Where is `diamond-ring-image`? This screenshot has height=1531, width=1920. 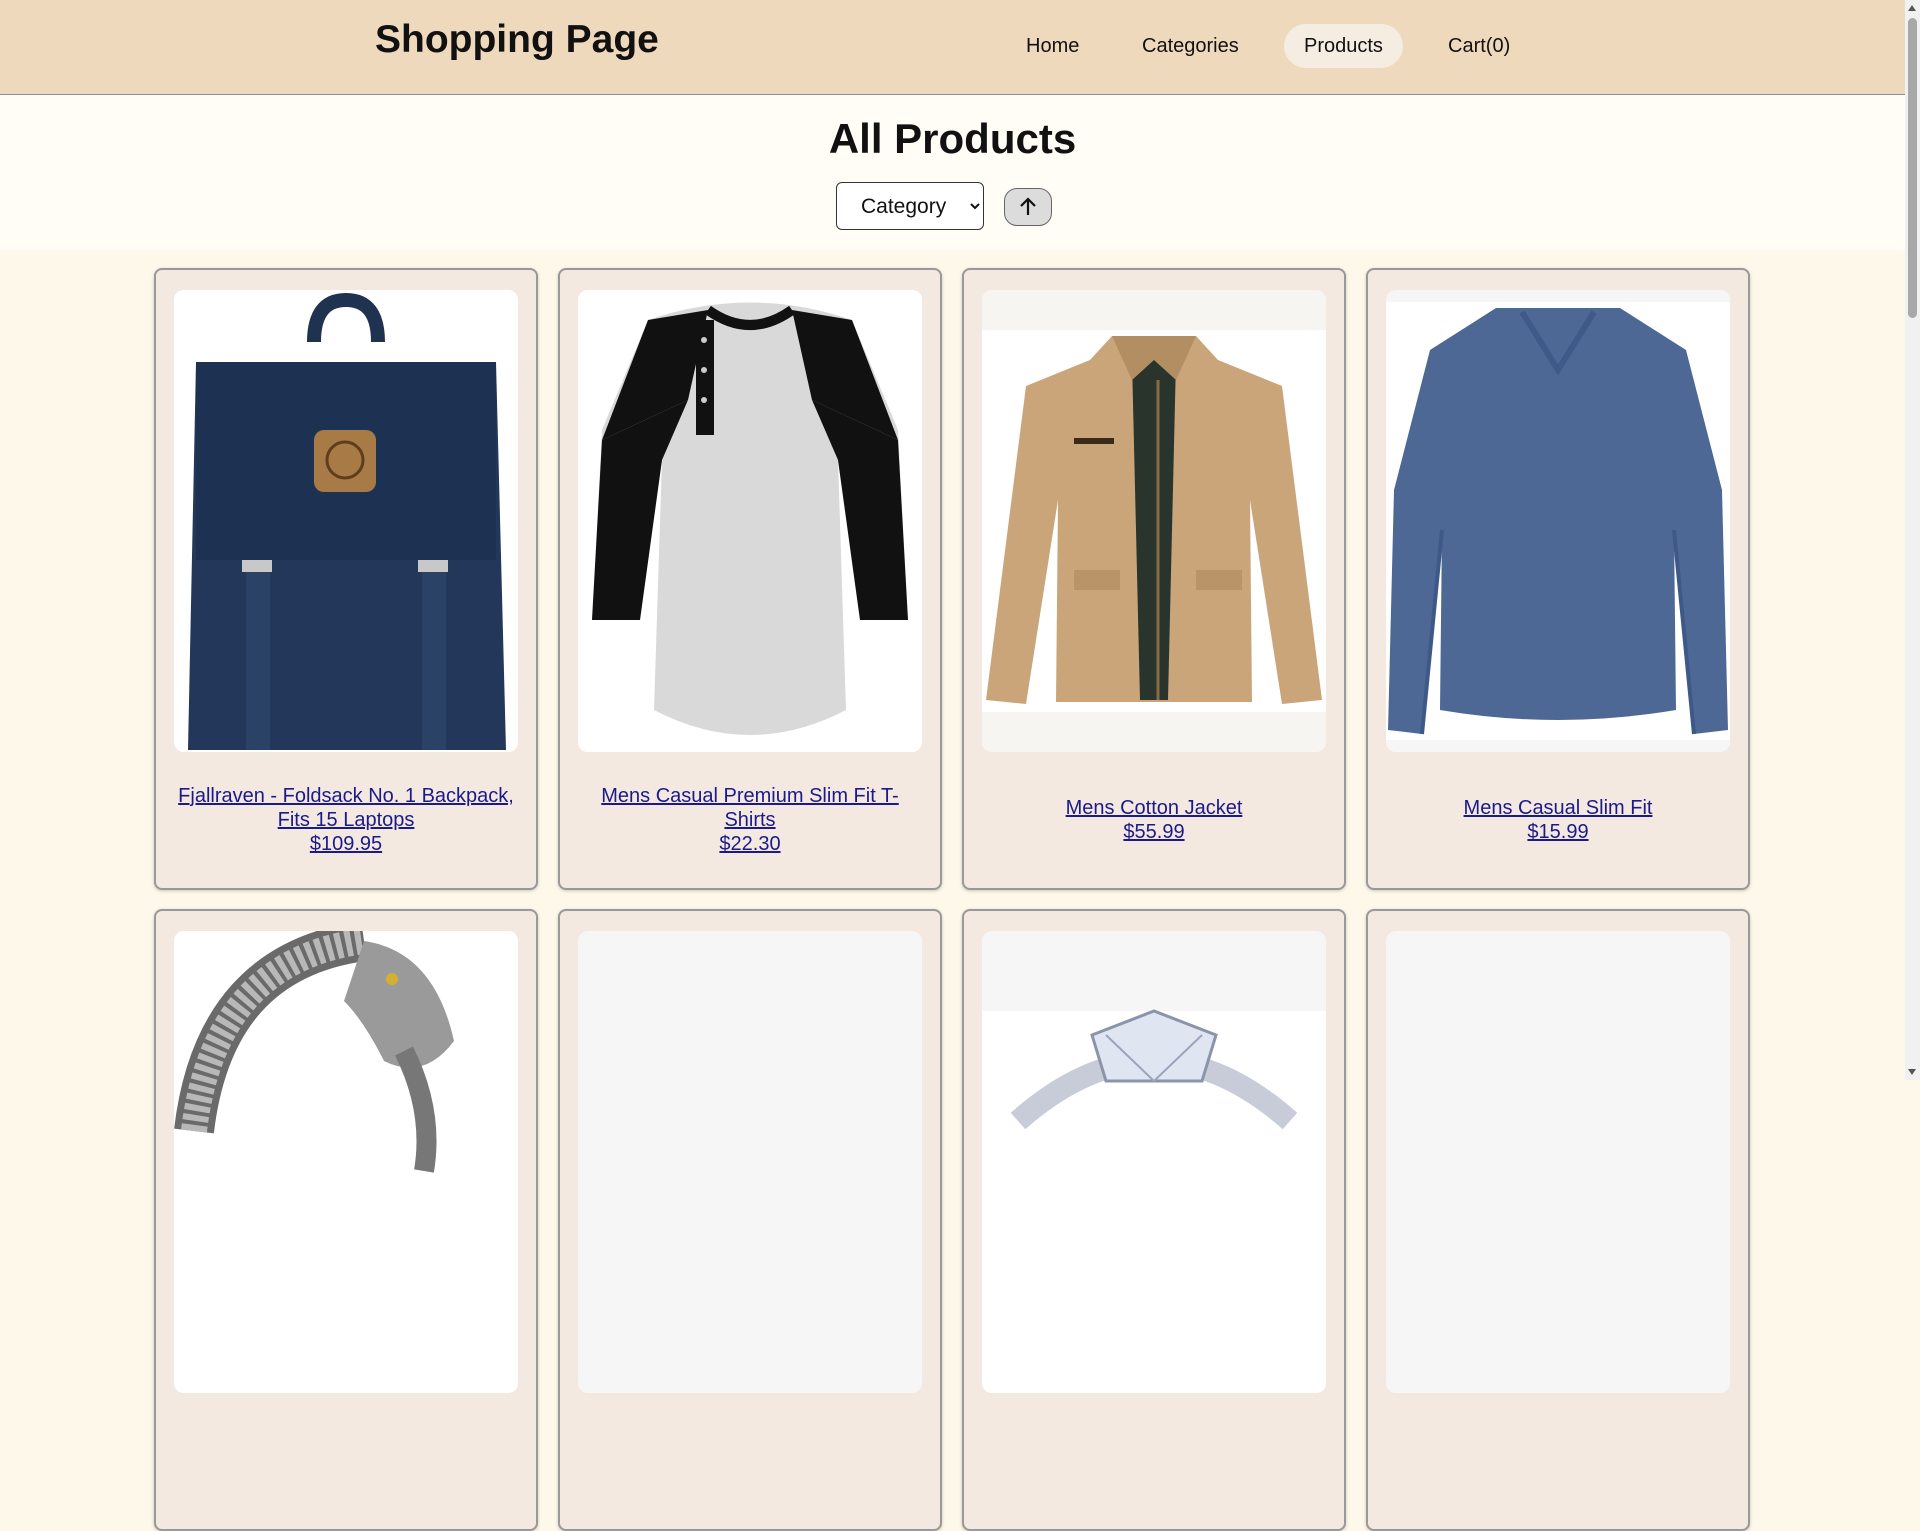 diamond-ring-image is located at coordinates (1154, 1201).